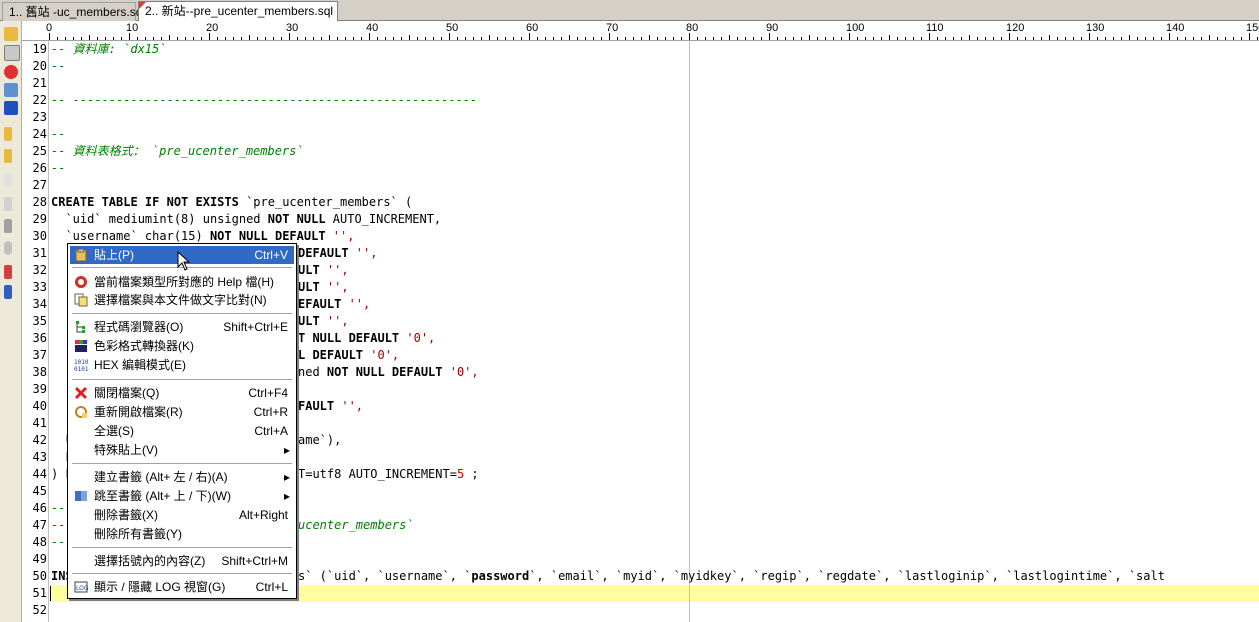 The image size is (1259, 622). What do you see at coordinates (109, 49) in the screenshot?
I see `code-line-19: -- 資料庫: `dx15`` at bounding box center [109, 49].